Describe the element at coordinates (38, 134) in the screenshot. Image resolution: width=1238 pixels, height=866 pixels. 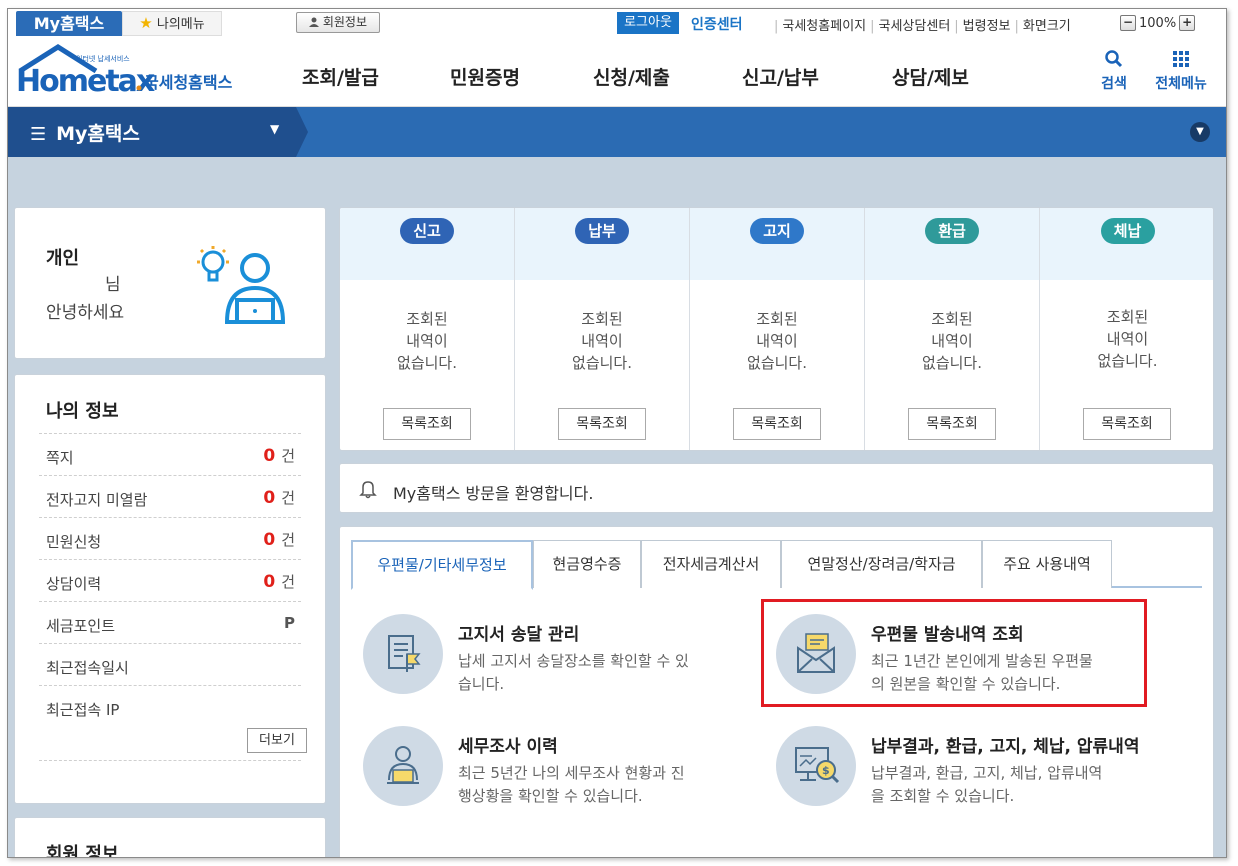
I see `hamburger-icon: ☰` at that location.